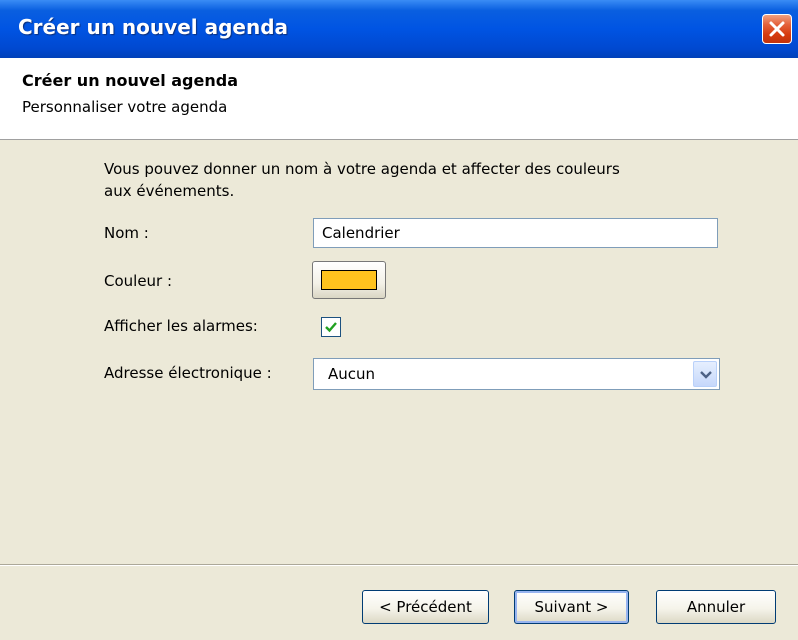  I want to click on header-subtitle: Personnaliser votre agenda, so click(125, 107).